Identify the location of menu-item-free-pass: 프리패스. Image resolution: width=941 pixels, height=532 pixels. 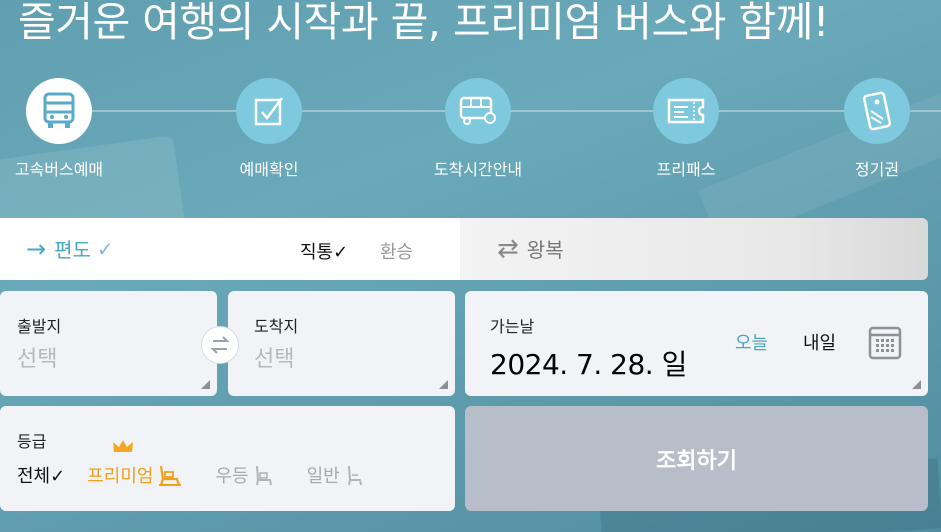
(686, 129).